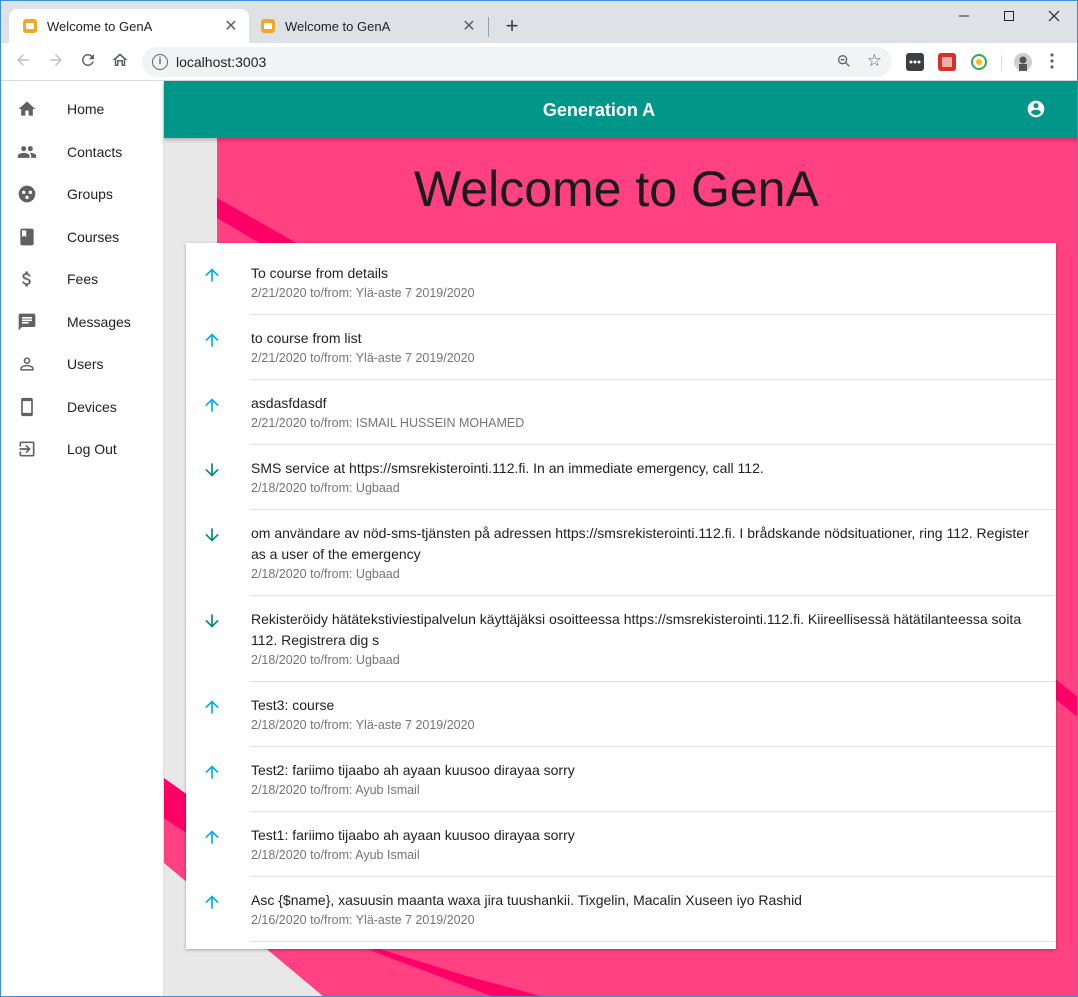 This screenshot has height=997, width=1078. I want to click on info-icon: i, so click(160, 62).